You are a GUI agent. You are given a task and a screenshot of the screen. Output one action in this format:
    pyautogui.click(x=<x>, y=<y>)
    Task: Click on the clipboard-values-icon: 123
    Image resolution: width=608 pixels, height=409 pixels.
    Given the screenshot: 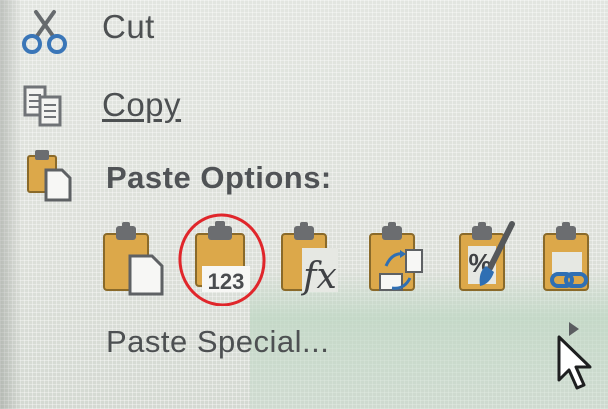 What is the action you would take?
    pyautogui.click(x=222, y=260)
    